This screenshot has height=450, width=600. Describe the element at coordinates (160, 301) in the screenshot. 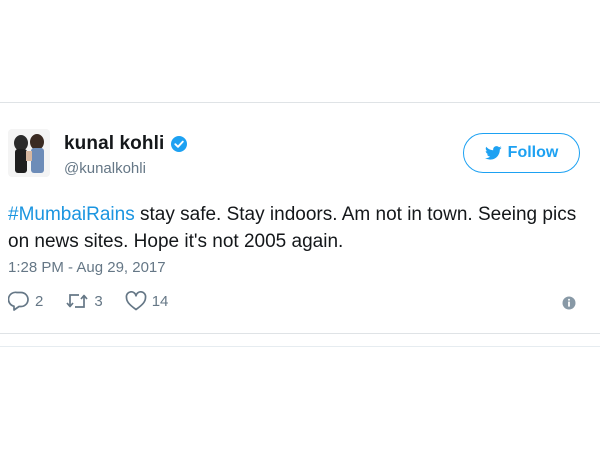

I see `like-count: 14` at that location.